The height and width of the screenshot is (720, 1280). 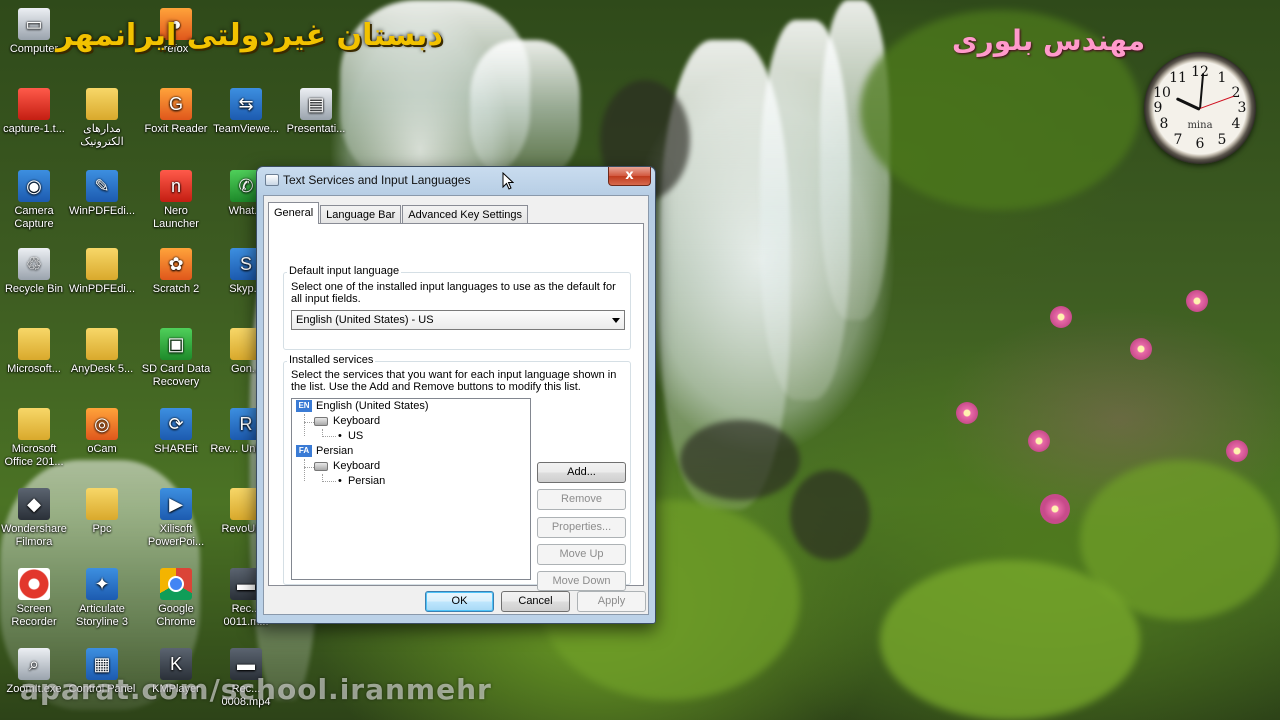 I want to click on clock-number: 6, so click(x=1200, y=144).